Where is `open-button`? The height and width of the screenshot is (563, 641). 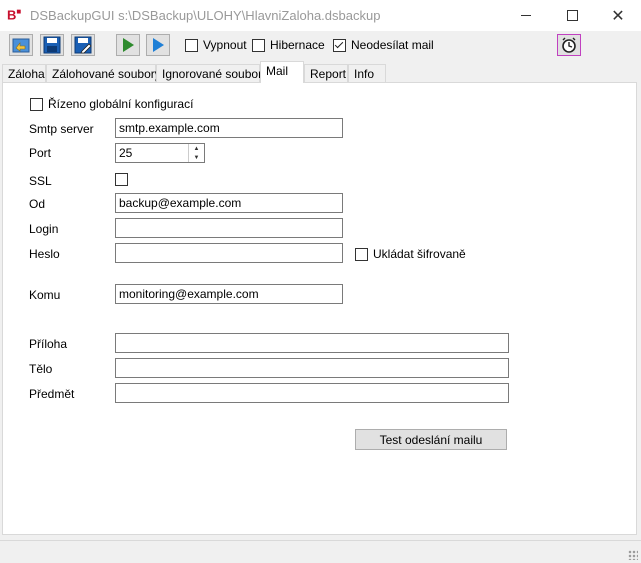
open-button is located at coordinates (21, 45).